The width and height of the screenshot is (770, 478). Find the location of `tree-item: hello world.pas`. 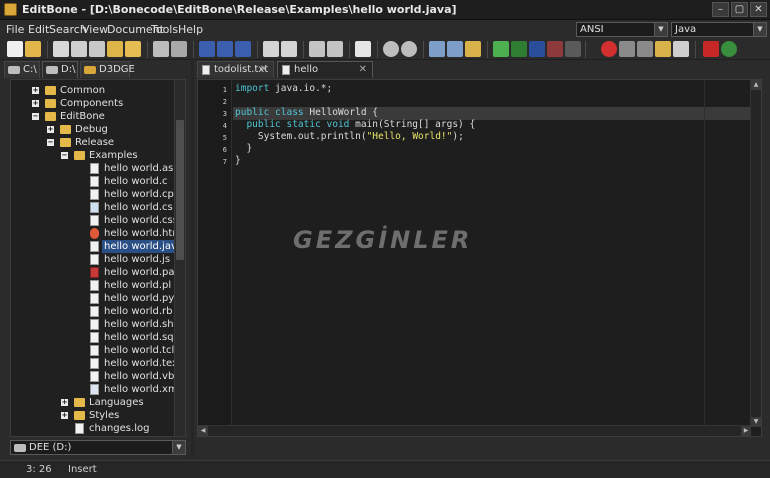

tree-item: hello world.pas is located at coordinates (95, 272).